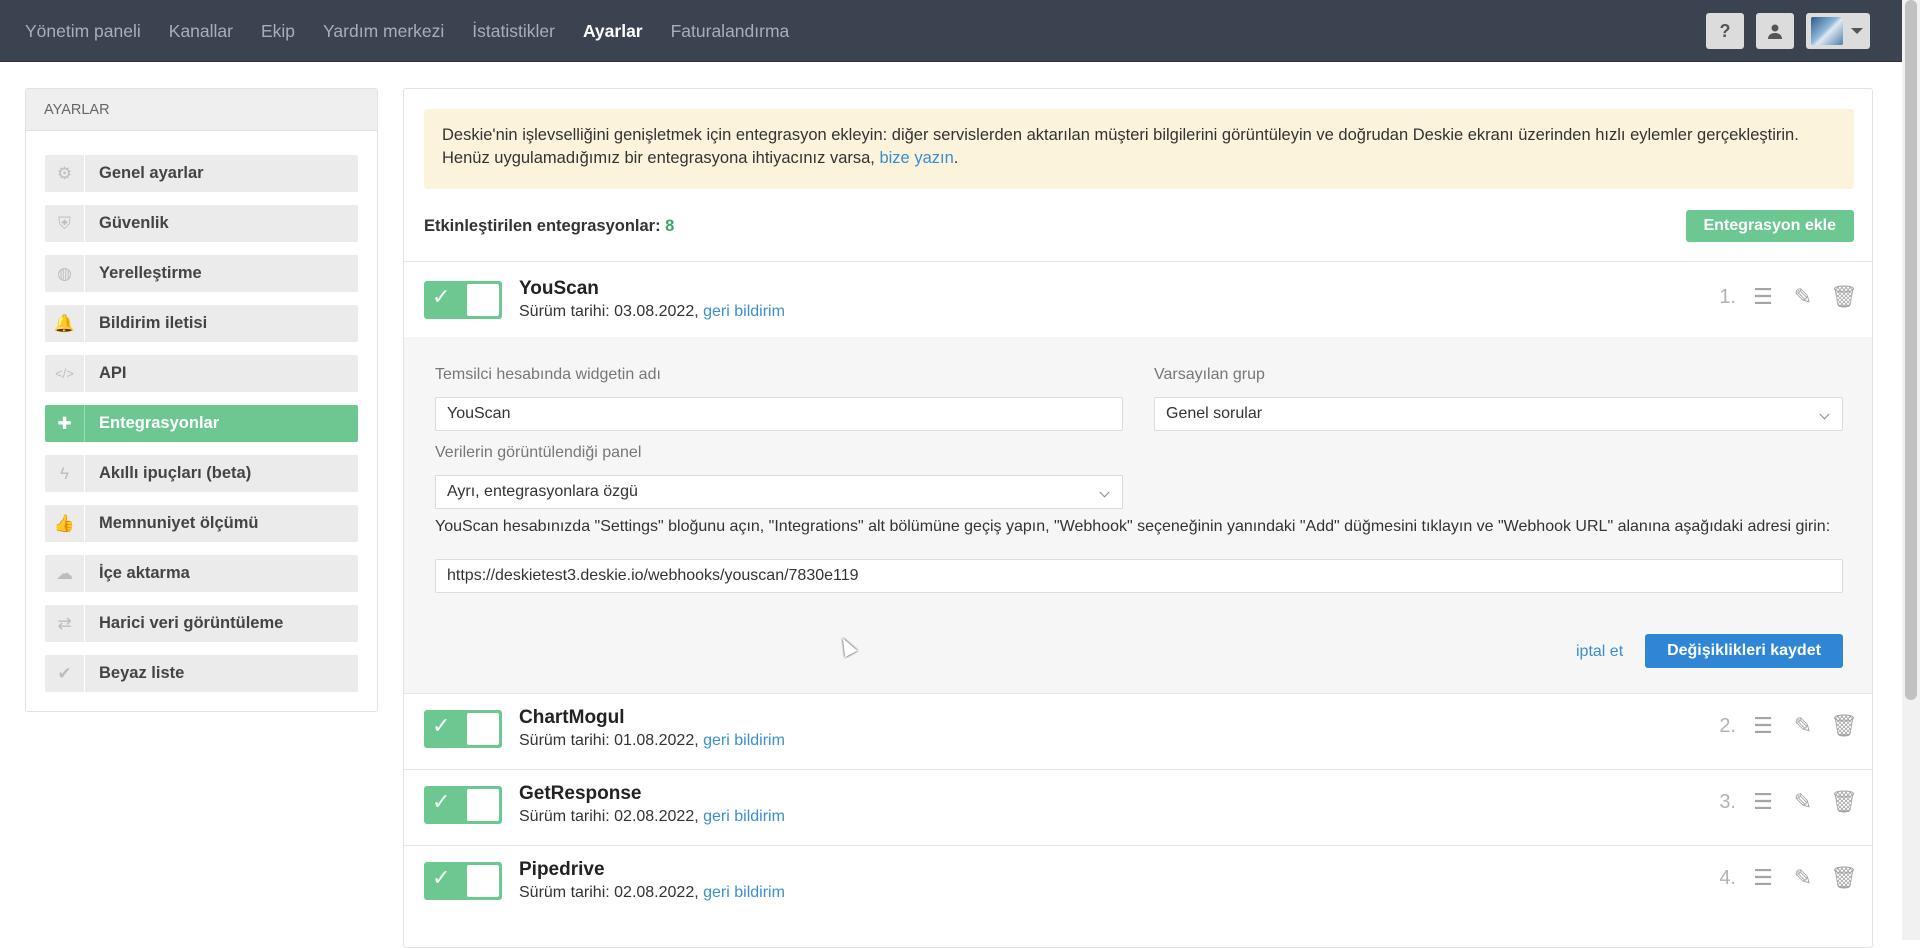 The image size is (1920, 948). I want to click on sidebar-item-label: Memnuniyet ölçümü, so click(179, 523).